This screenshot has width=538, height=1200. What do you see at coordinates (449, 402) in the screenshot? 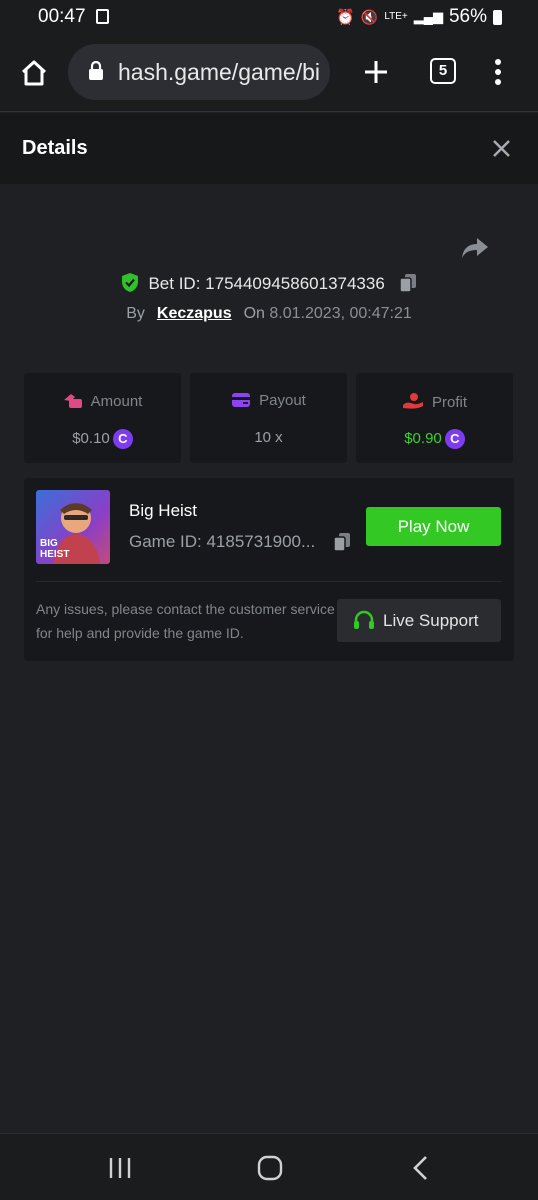
I see `profit-label: Profit` at bounding box center [449, 402].